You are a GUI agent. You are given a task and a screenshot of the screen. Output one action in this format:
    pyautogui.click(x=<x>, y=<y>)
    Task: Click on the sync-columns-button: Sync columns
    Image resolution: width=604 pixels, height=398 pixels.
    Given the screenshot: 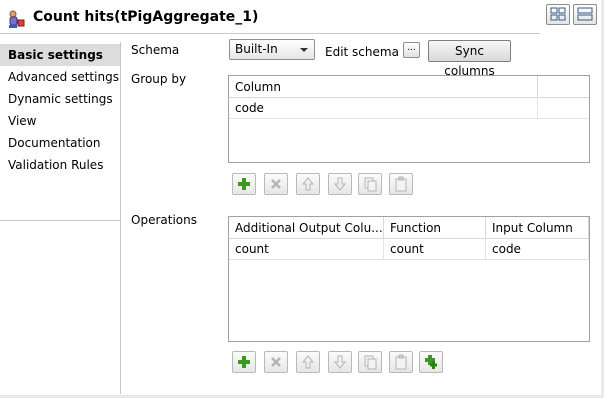 What is the action you would take?
    pyautogui.click(x=469, y=59)
    